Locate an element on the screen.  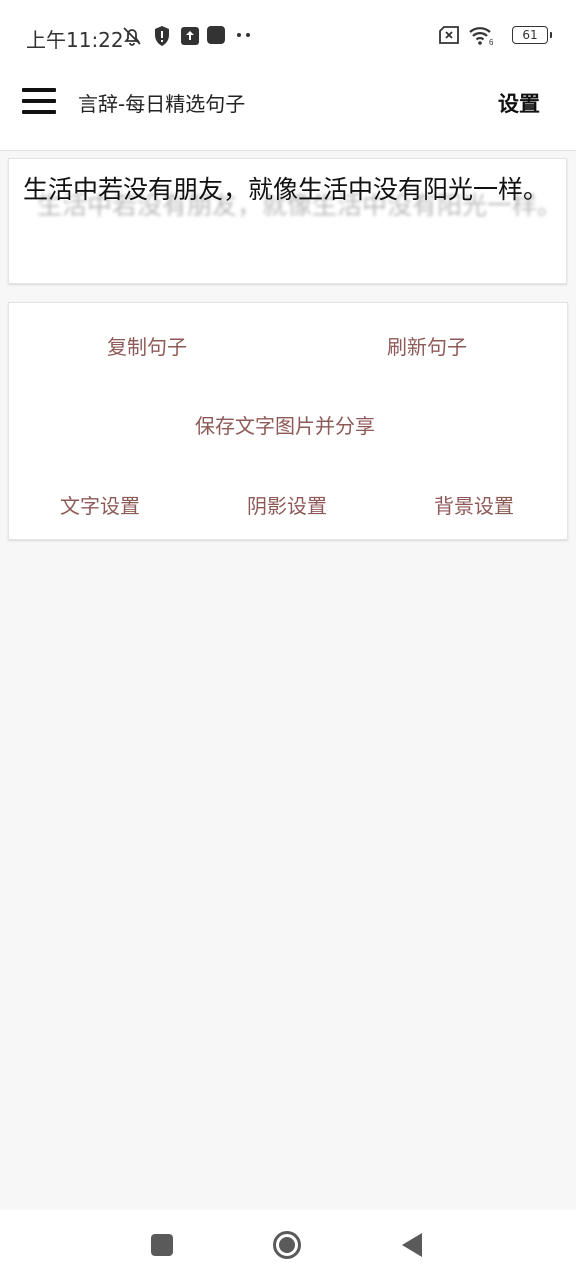
copy-sentence-button: 复制句子 is located at coordinates (147, 345).